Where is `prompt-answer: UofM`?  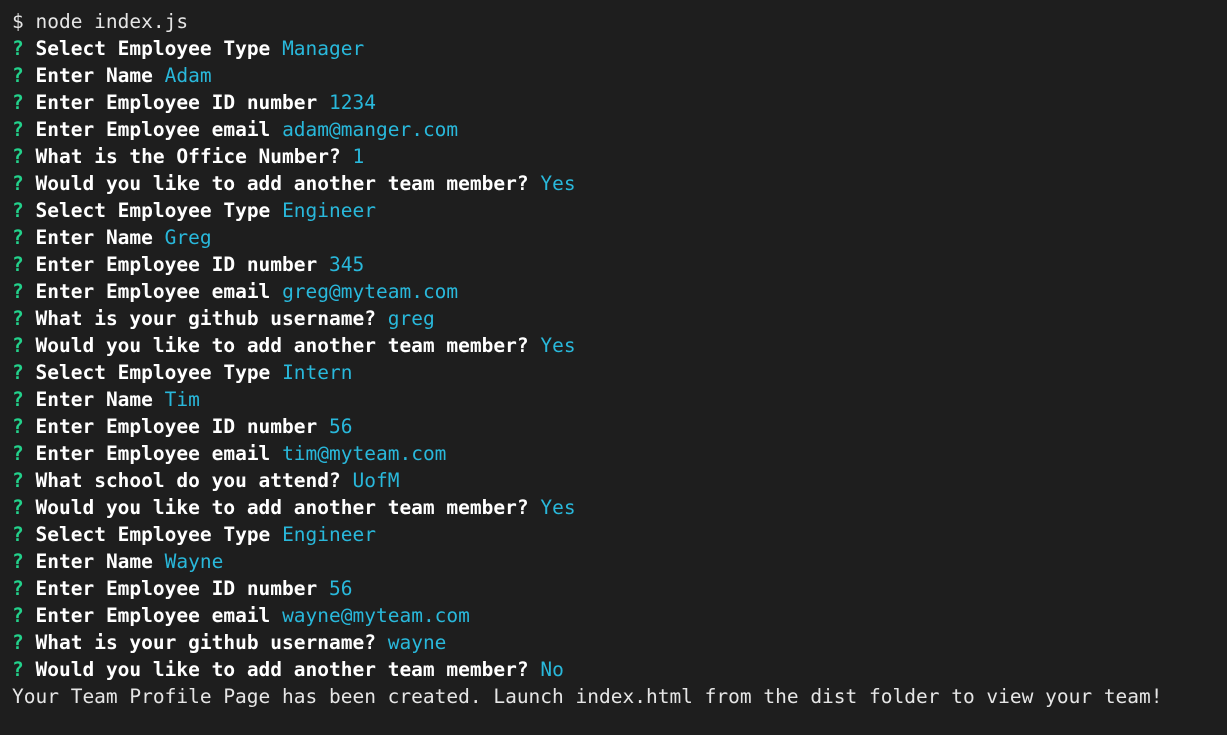
prompt-answer: UofM is located at coordinates (376, 480).